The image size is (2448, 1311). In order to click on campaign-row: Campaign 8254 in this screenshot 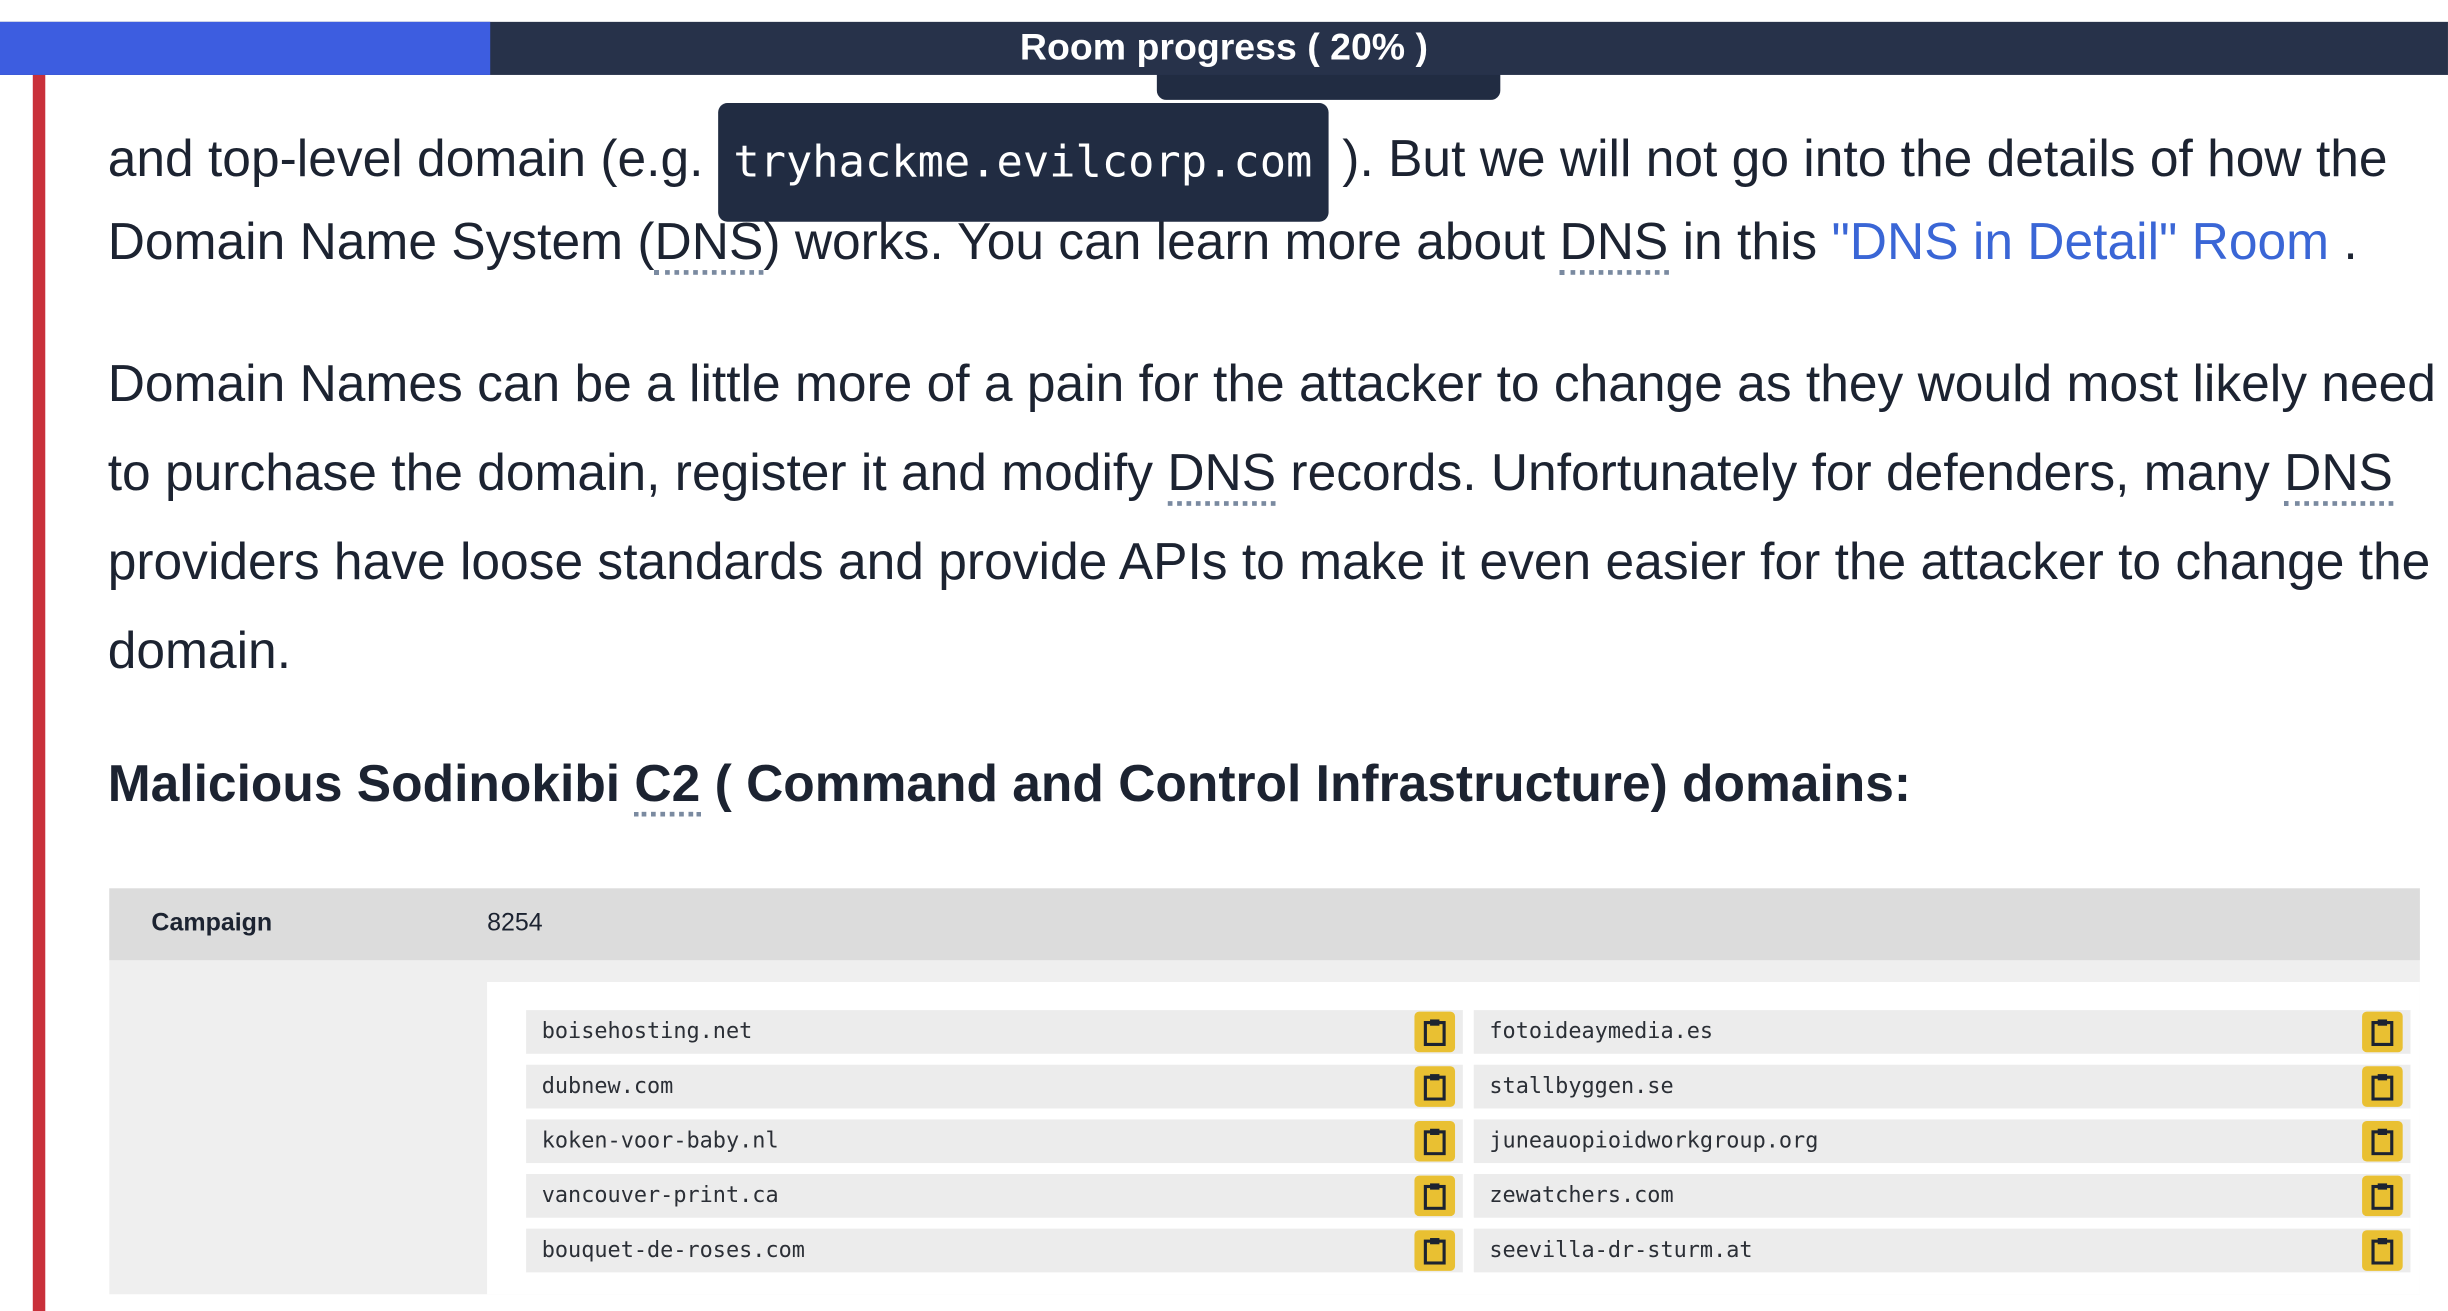, I will do `click(1264, 924)`.